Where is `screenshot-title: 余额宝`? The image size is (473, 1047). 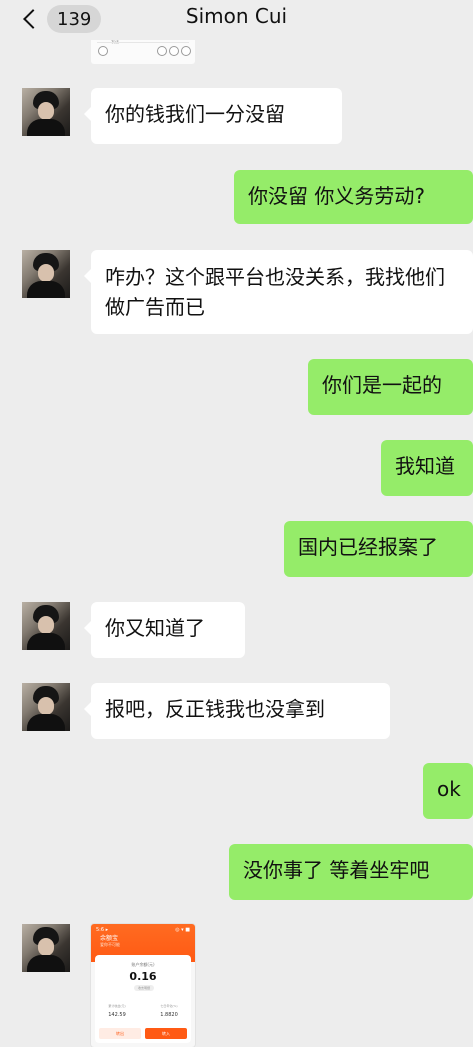
screenshot-title: 余额宝 is located at coordinates (109, 938).